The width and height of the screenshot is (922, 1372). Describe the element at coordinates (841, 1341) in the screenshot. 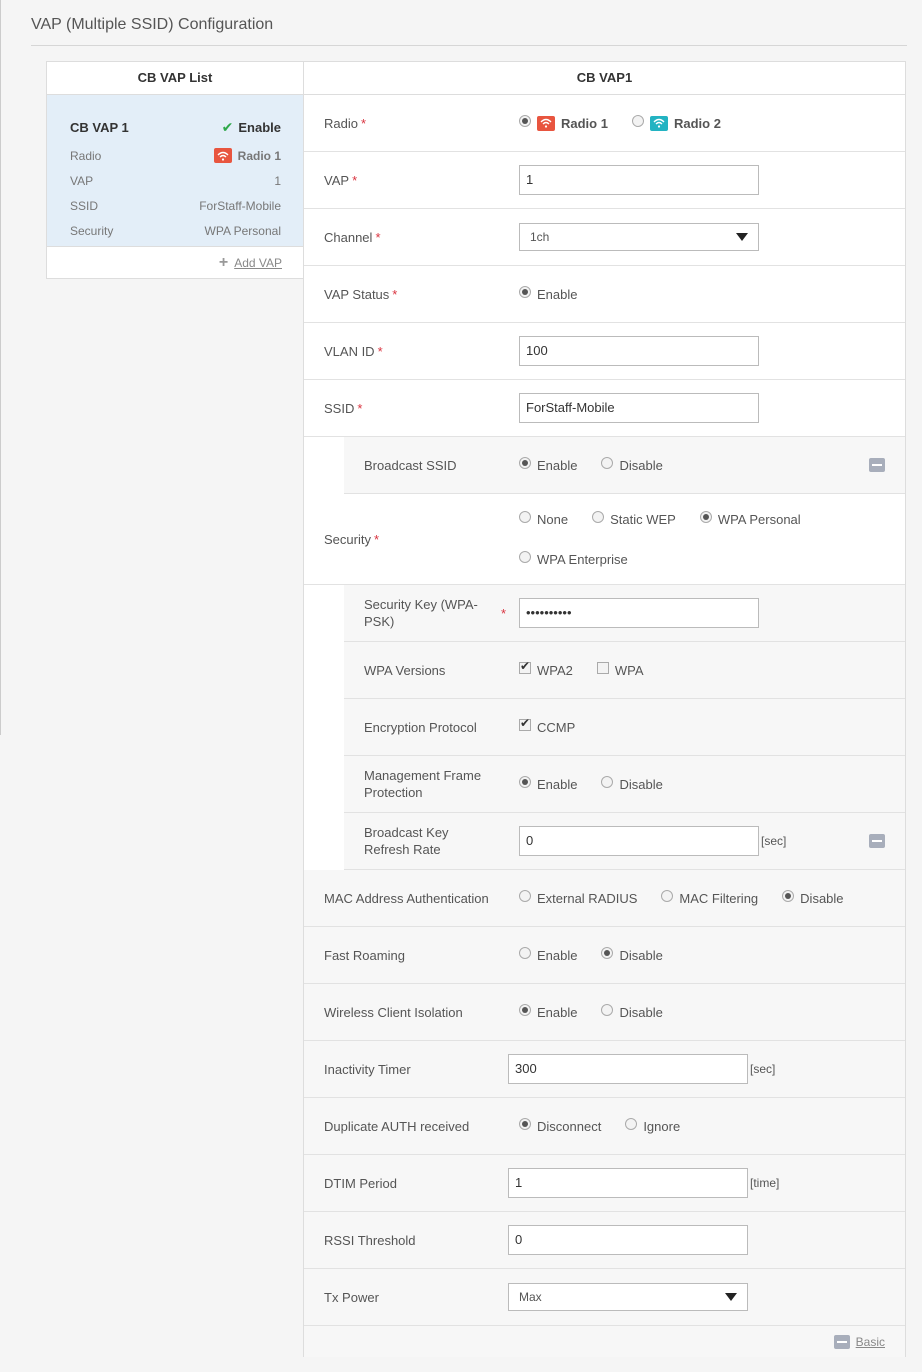

I see `minus-icon` at that location.